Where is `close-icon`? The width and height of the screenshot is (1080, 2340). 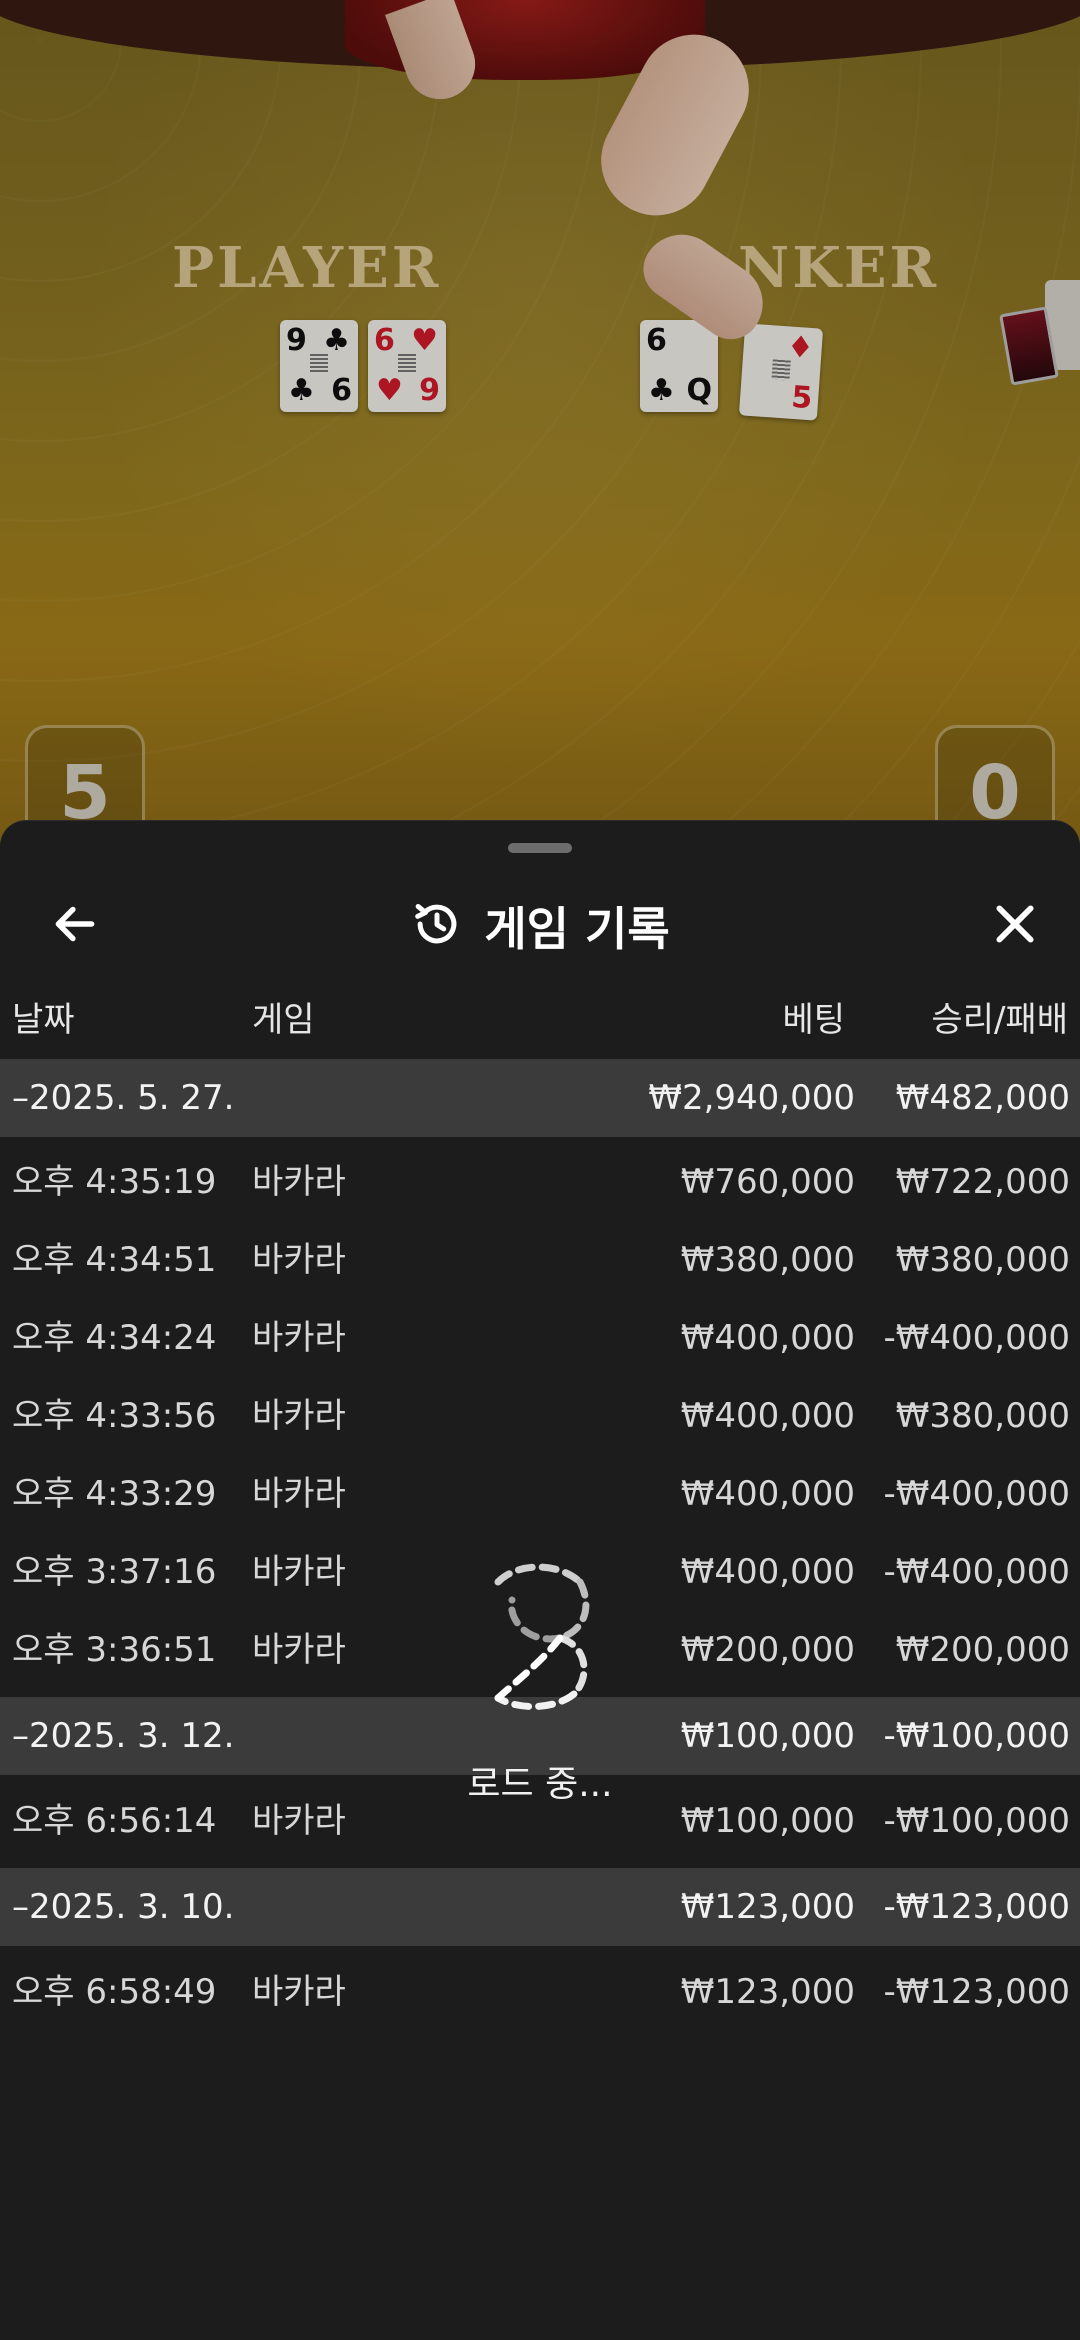
close-icon is located at coordinates (1015, 926).